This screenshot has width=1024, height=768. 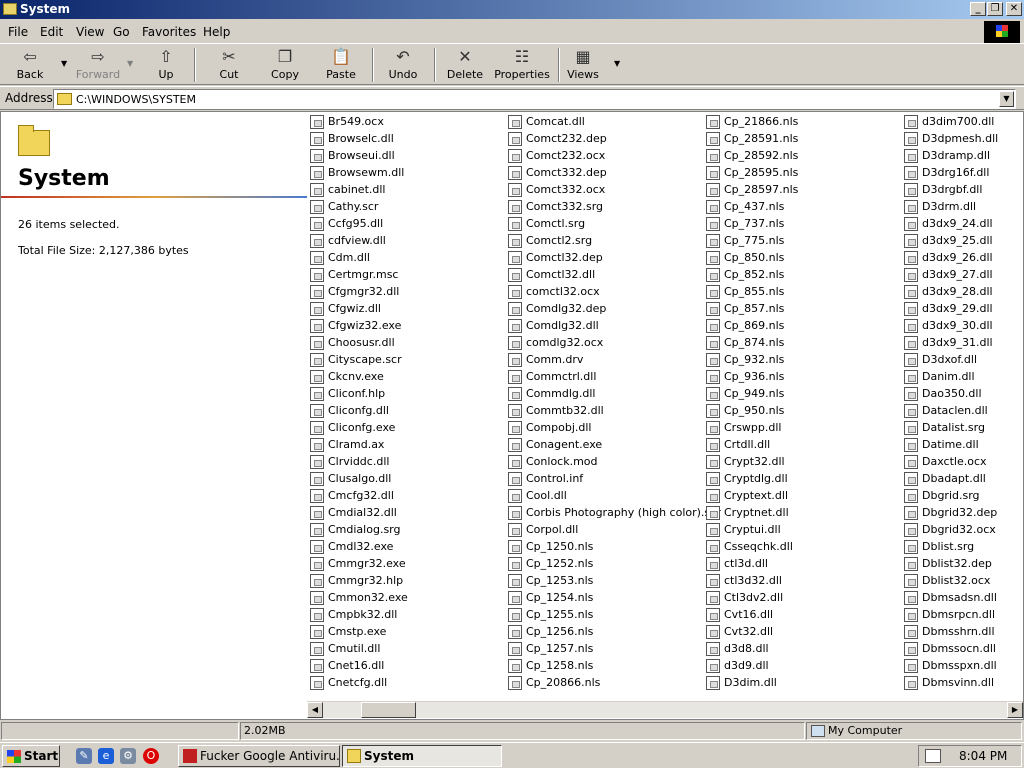 What do you see at coordinates (358, 682) in the screenshot?
I see `file-name: Cnetcfg.dll` at bounding box center [358, 682].